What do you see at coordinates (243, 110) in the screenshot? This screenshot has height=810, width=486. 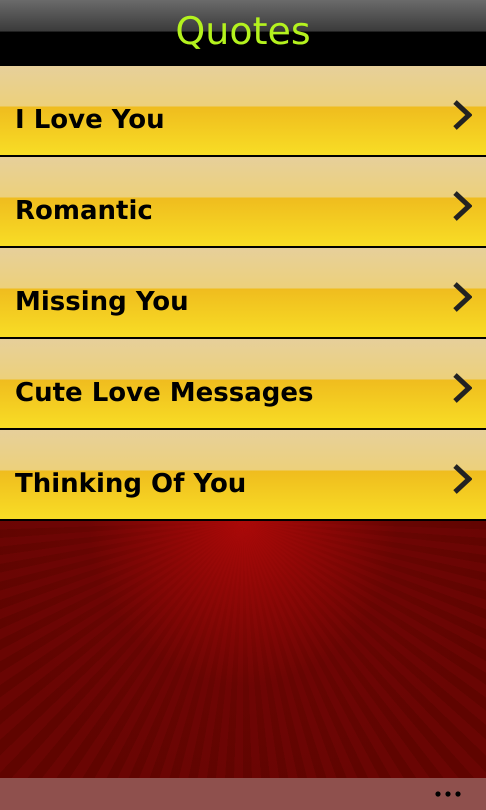 I see `category-item: I Love You` at bounding box center [243, 110].